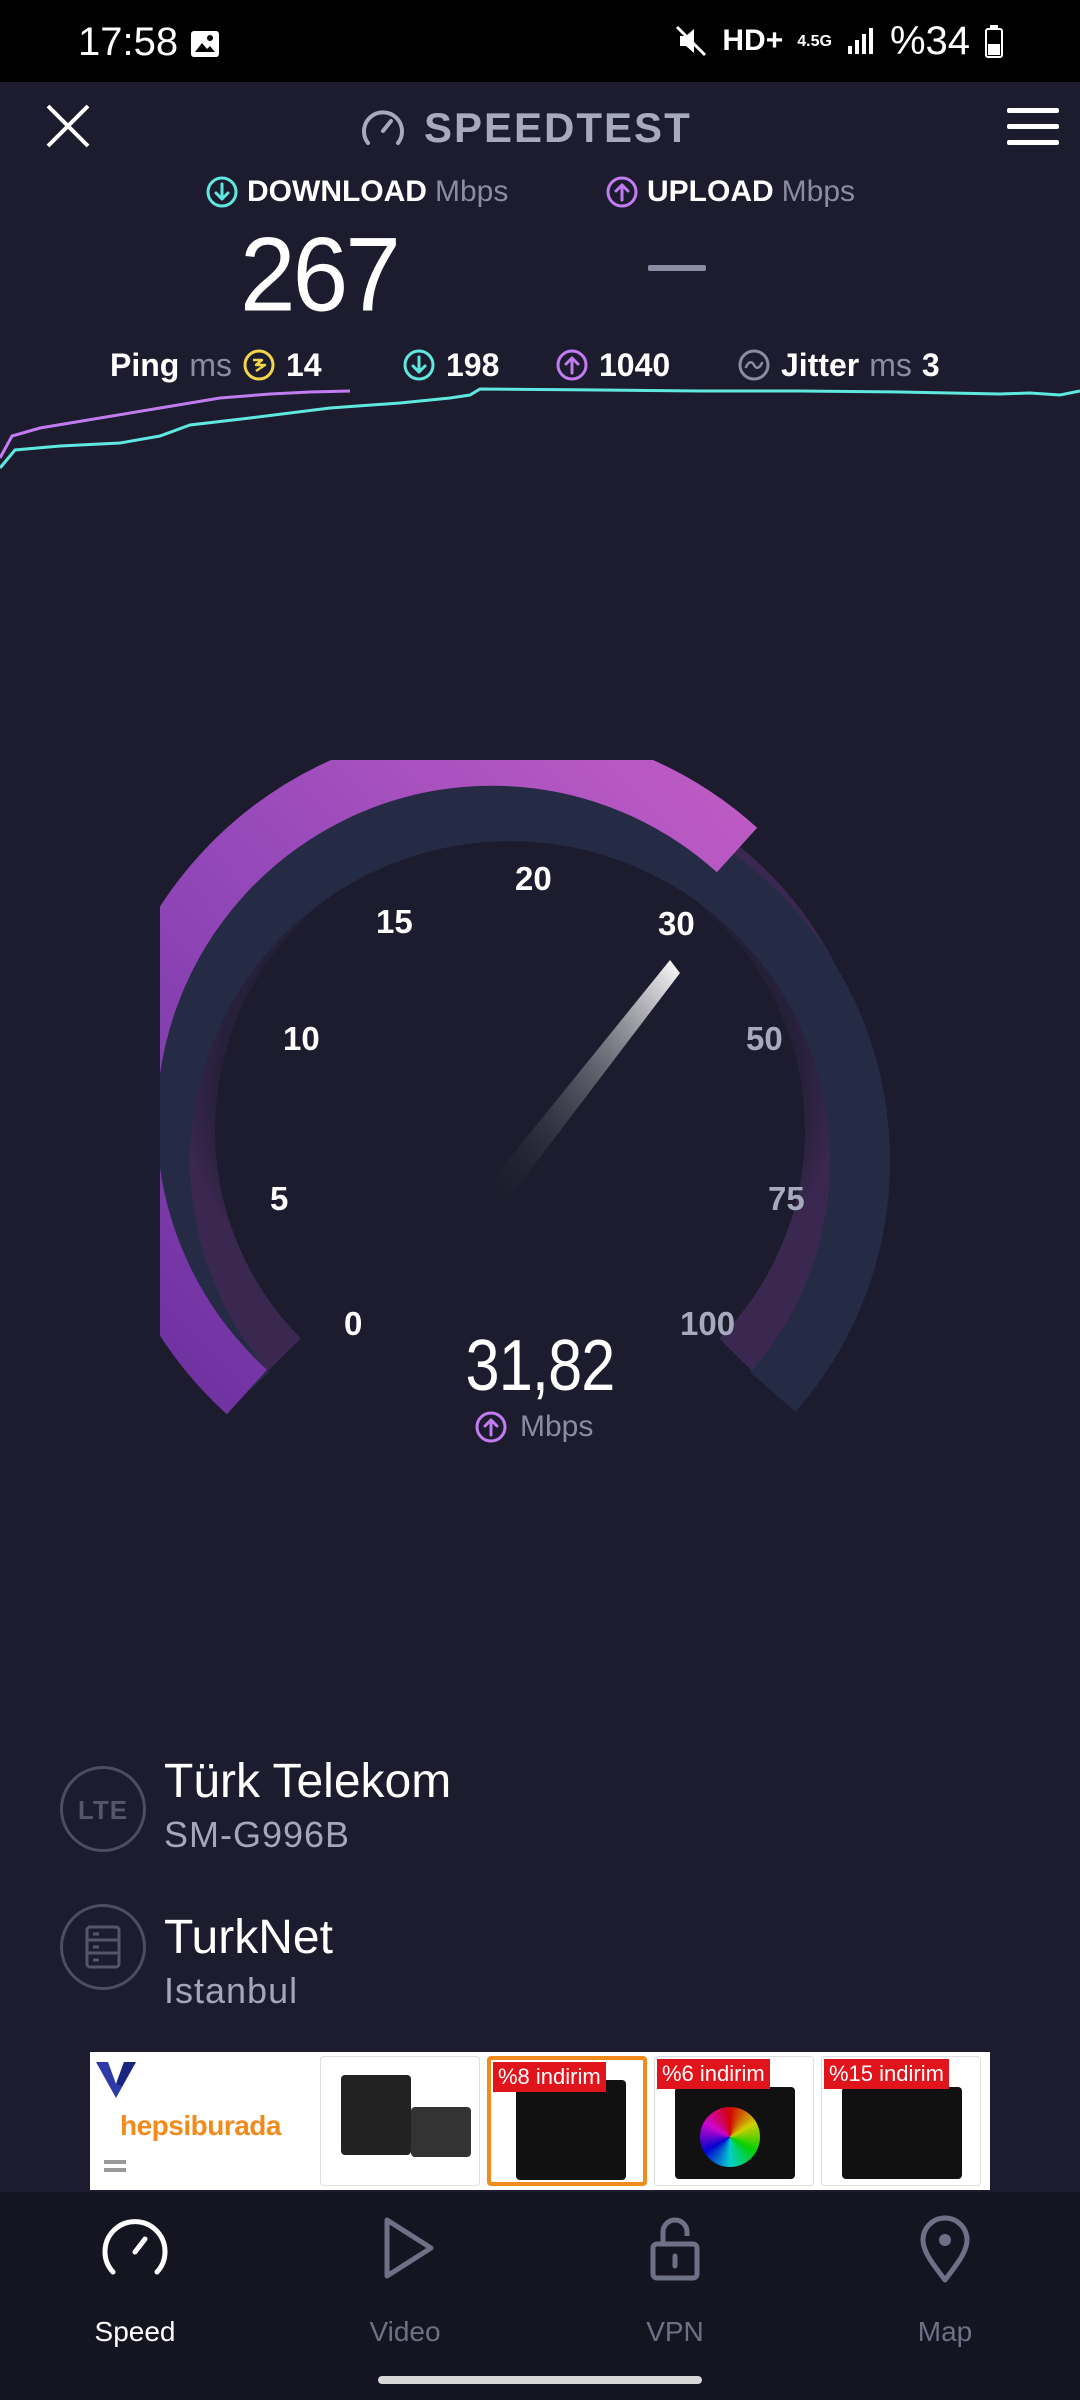  I want to click on download-heading: DOWNLOAD Mbps, so click(356, 192).